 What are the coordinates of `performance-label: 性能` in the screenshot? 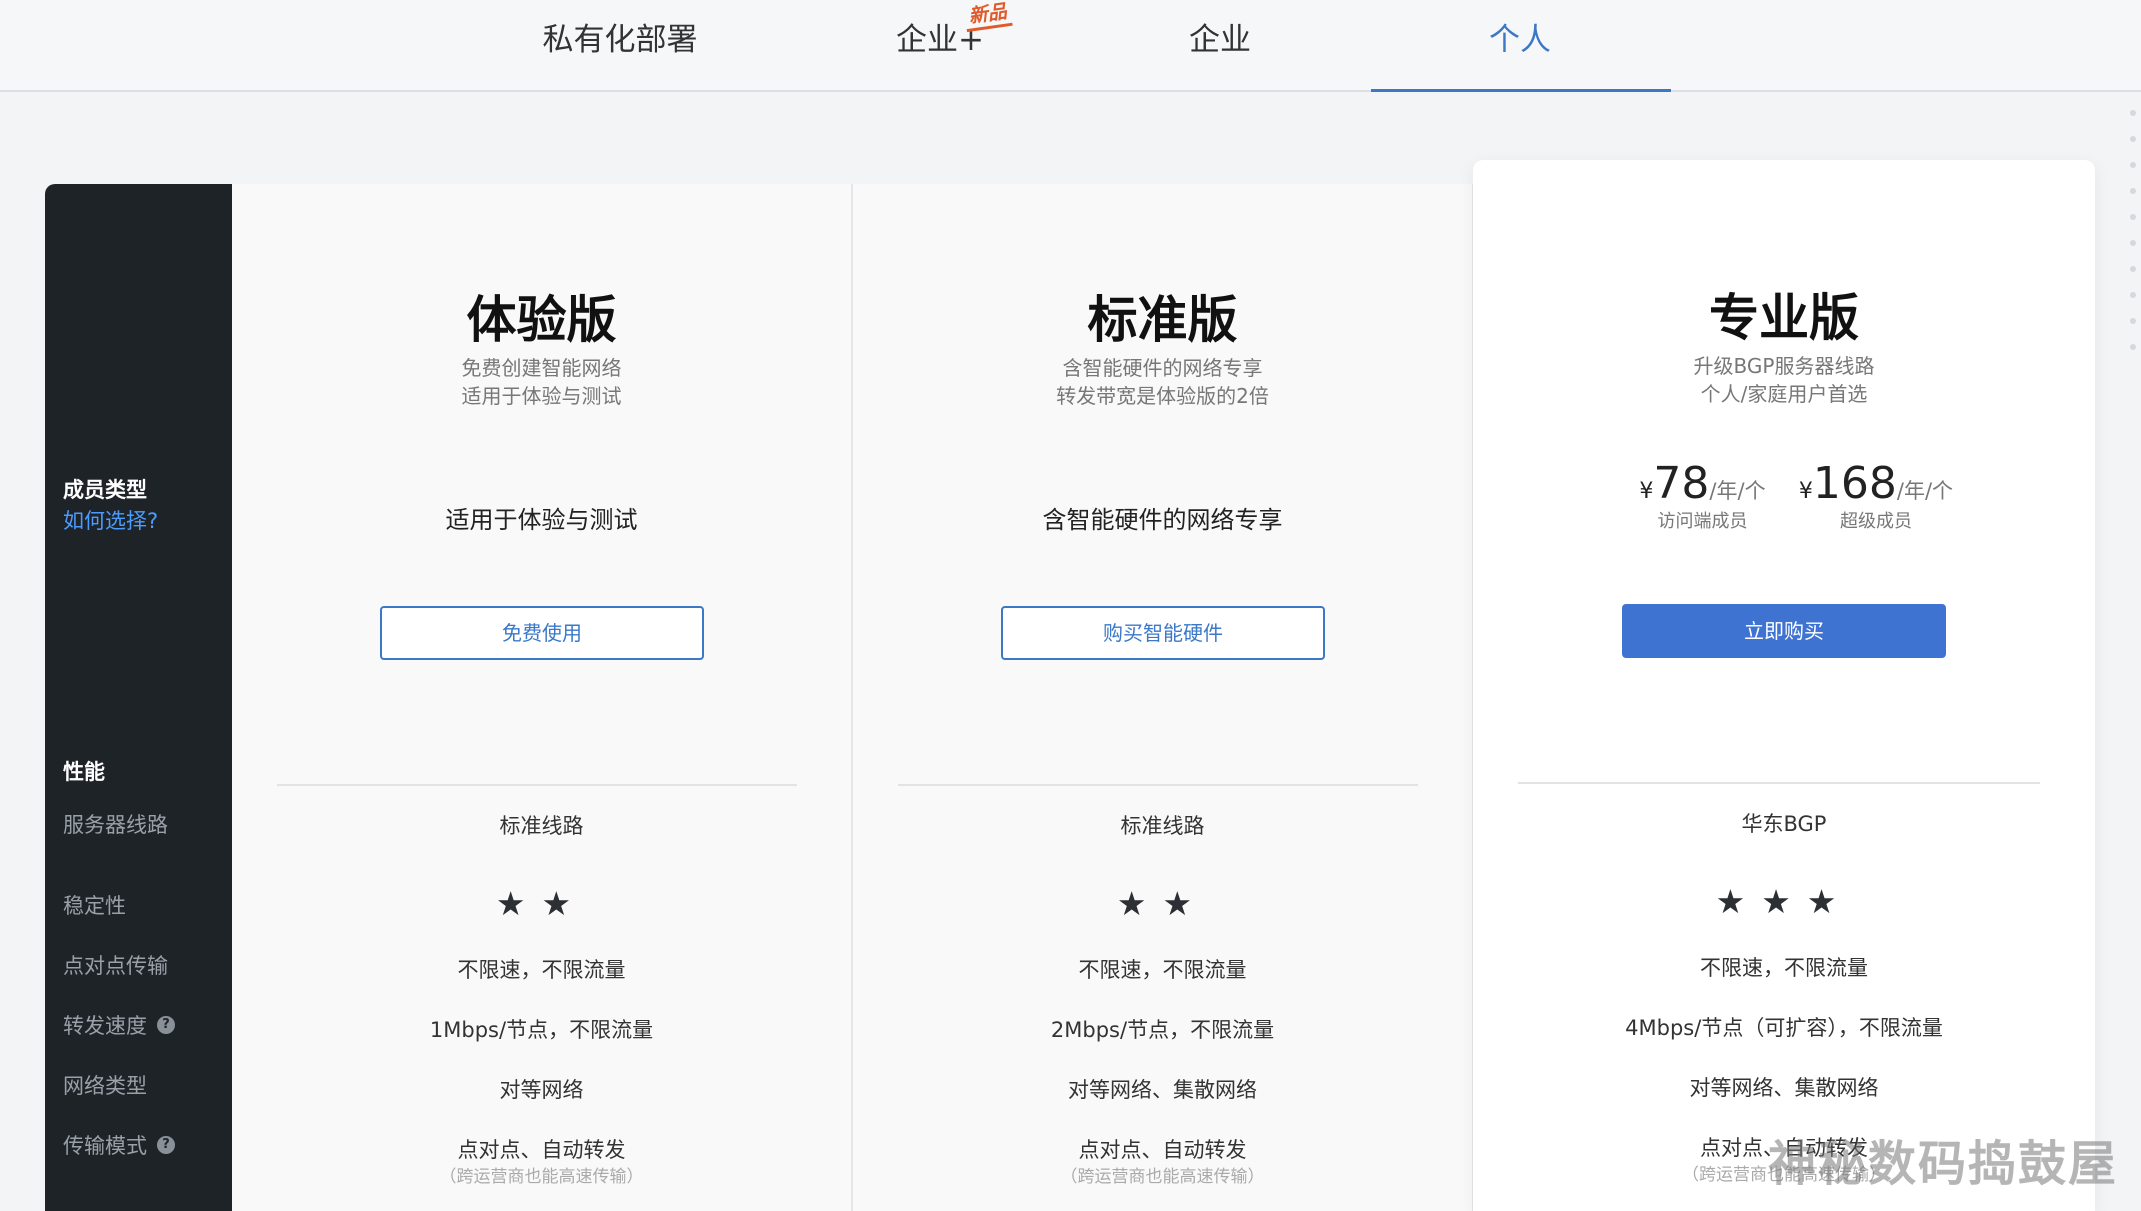 It's located at (84, 772).